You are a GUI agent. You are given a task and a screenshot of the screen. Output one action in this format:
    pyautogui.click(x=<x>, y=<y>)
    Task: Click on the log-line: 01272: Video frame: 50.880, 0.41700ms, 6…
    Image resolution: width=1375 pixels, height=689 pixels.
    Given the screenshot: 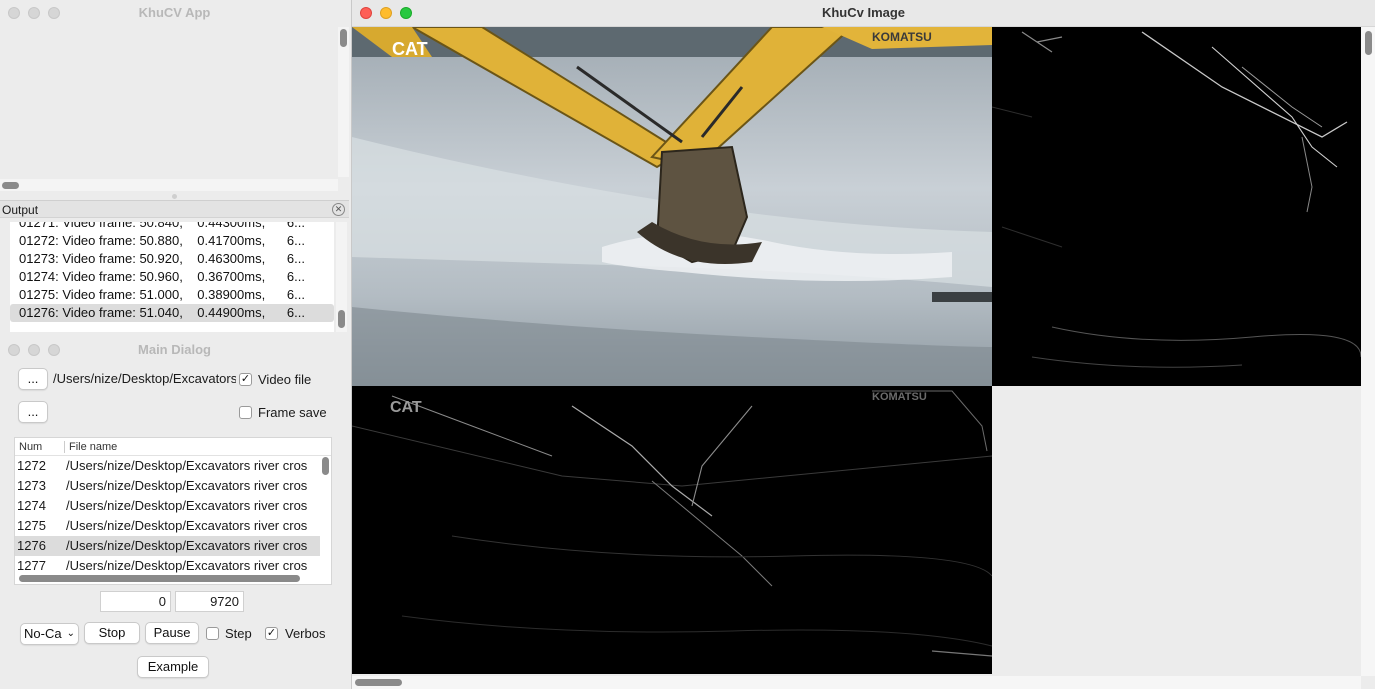 What is the action you would take?
    pyautogui.click(x=172, y=241)
    